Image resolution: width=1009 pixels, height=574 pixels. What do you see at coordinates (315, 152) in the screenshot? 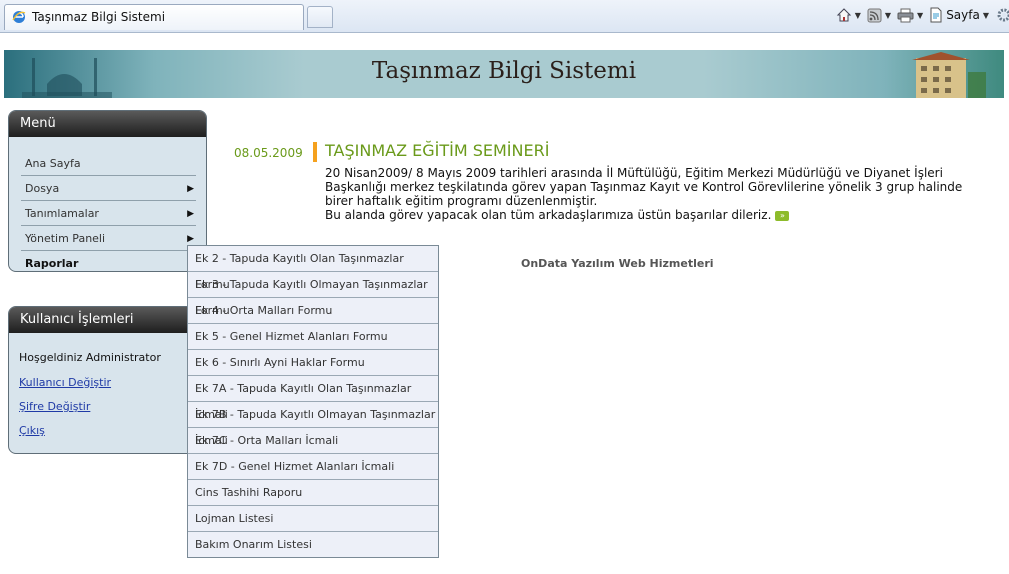
I see `news-accent-bar` at bounding box center [315, 152].